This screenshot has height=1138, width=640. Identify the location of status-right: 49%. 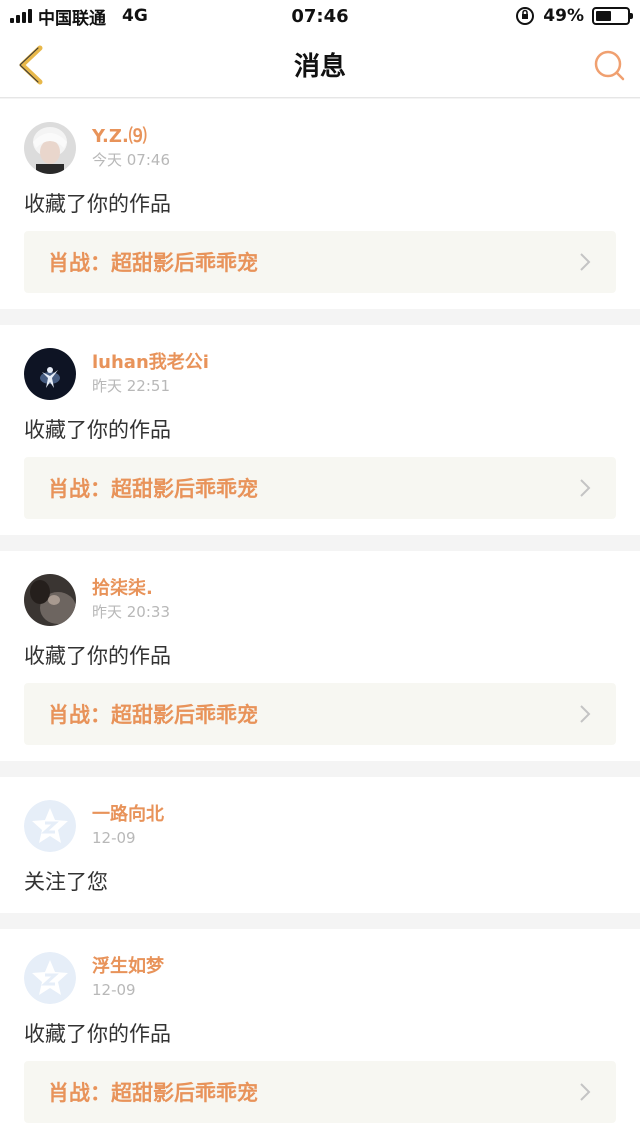
(531, 16).